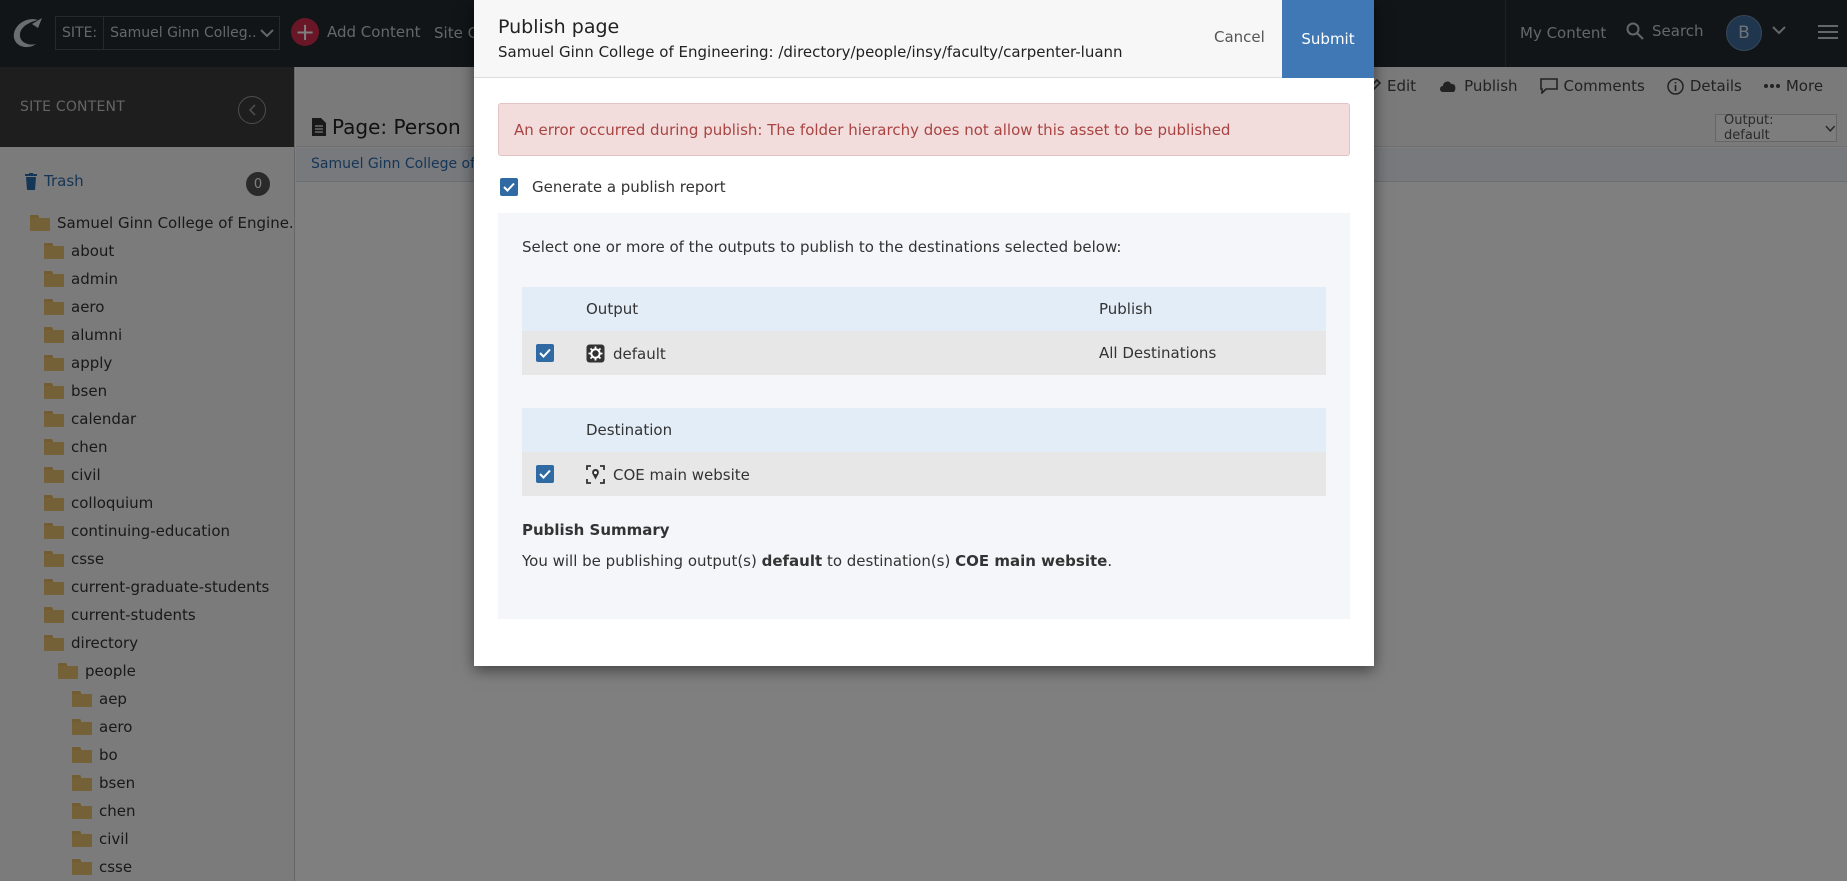  I want to click on output-name: default, so click(639, 353).